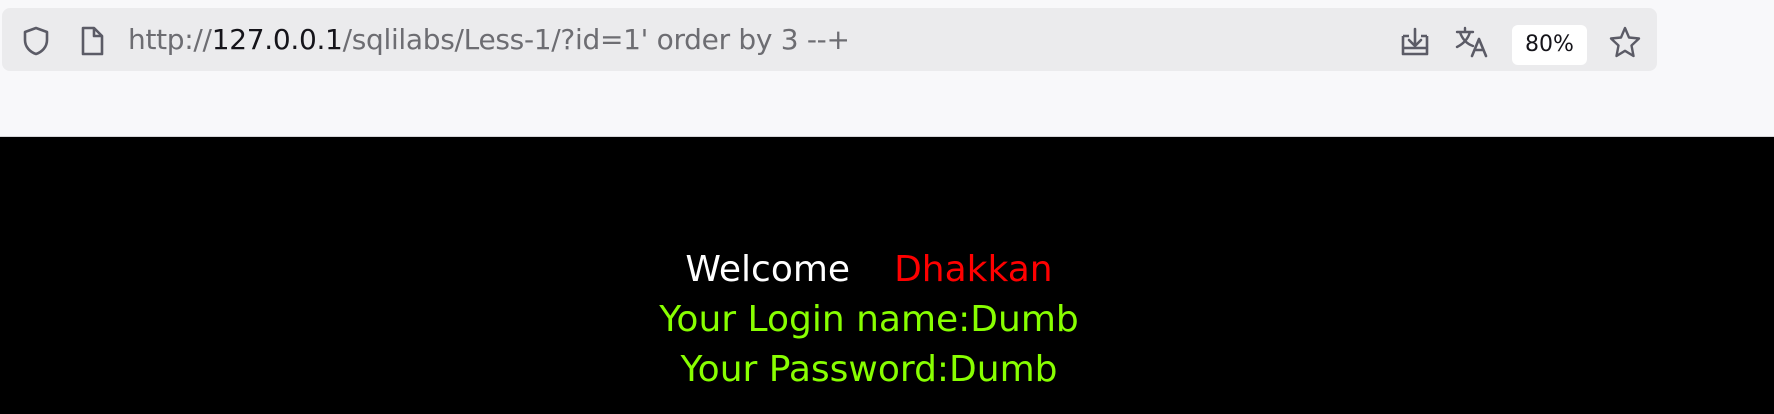  Describe the element at coordinates (1415, 42) in the screenshot. I see `download-icon` at that location.